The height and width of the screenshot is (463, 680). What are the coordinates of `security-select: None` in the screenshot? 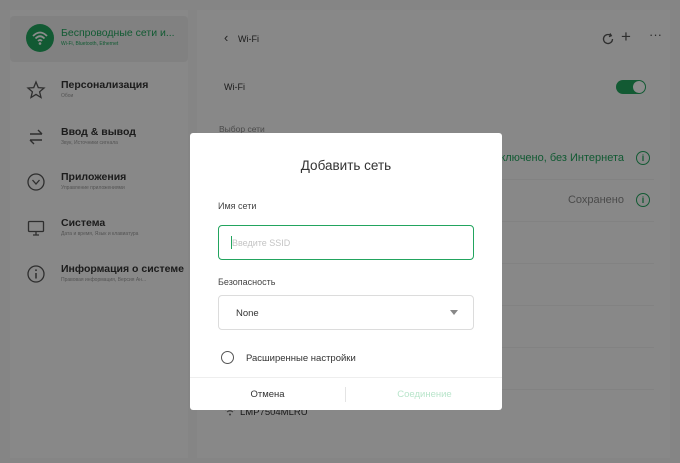 It's located at (346, 312).